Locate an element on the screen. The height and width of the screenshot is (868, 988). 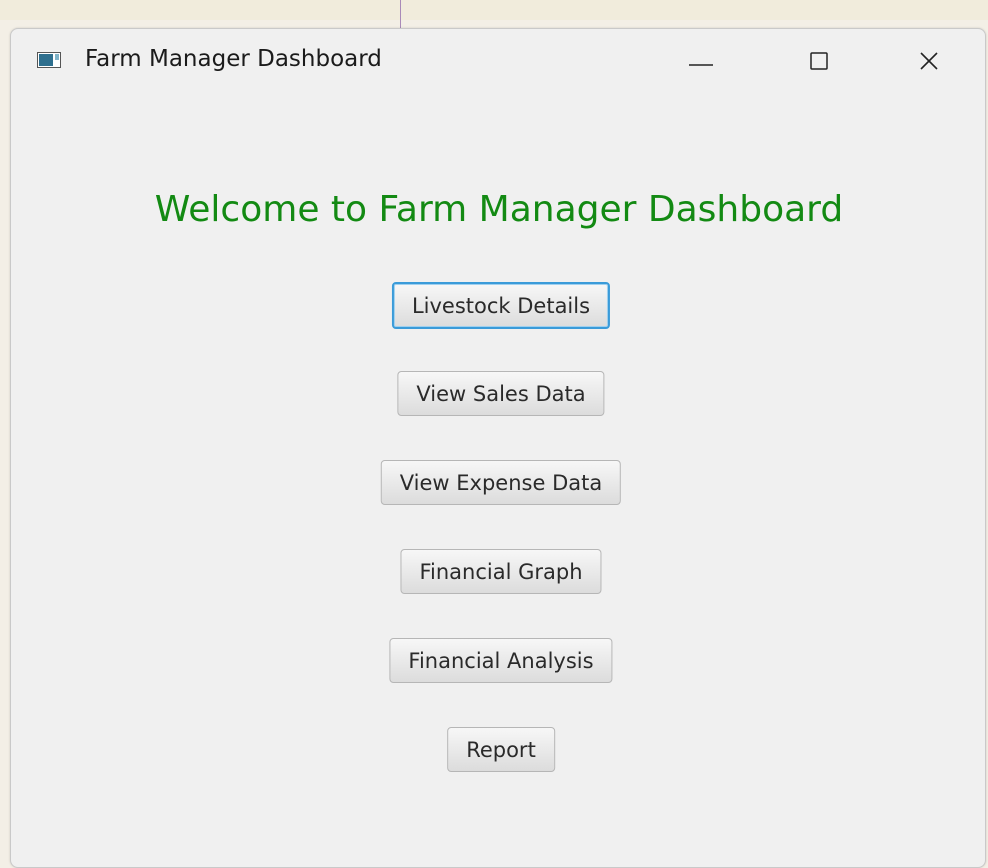
minimize-button is located at coordinates (701, 61).